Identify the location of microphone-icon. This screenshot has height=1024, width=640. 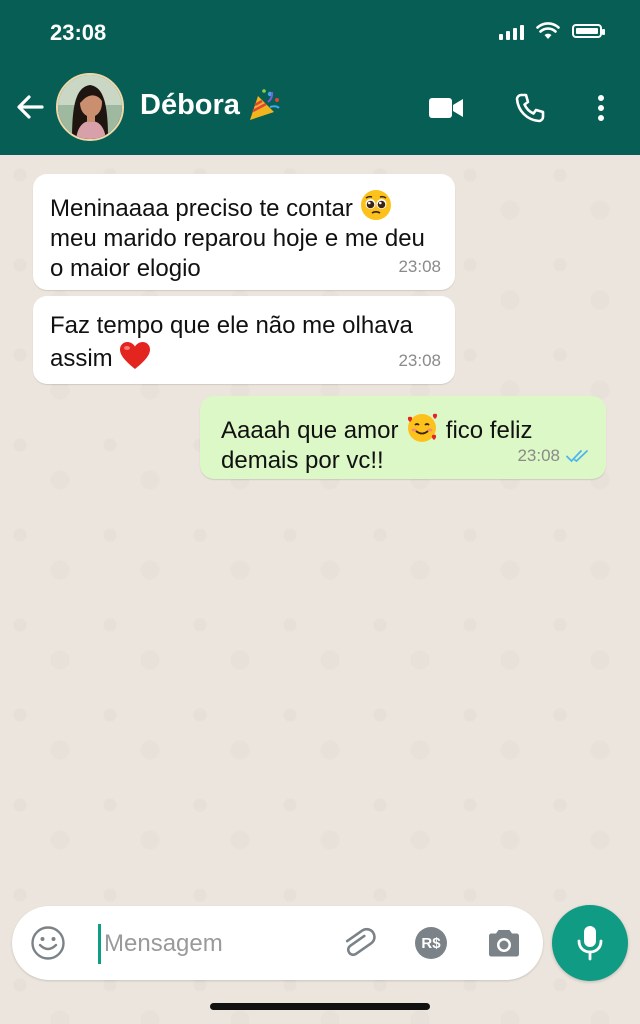
(590, 943).